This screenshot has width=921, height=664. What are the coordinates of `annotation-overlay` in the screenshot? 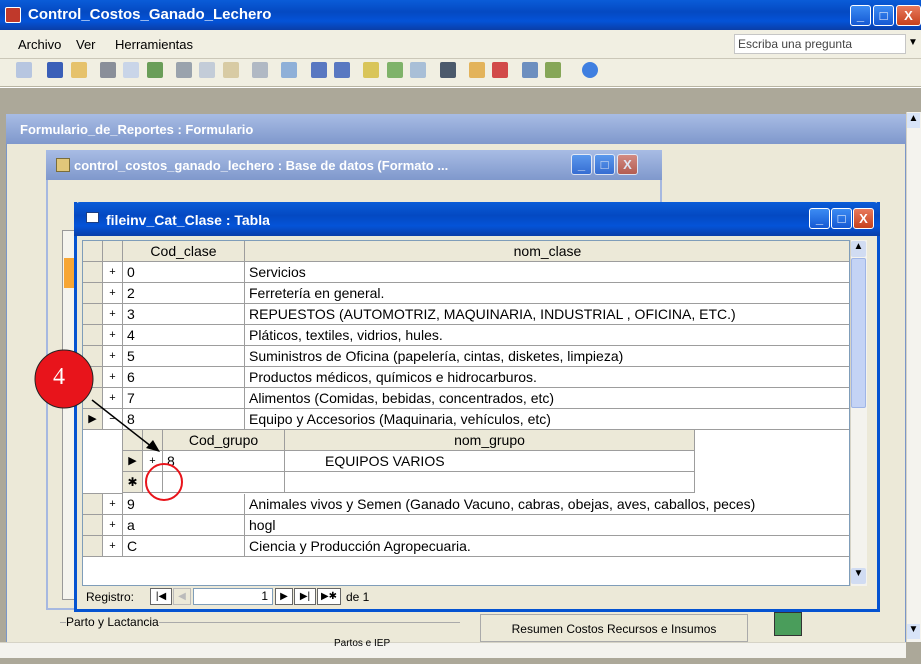 It's located at (108, 425).